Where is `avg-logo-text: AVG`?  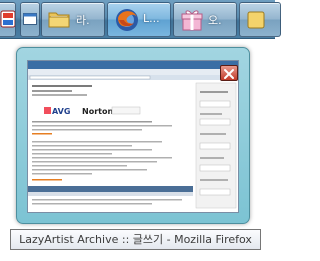 avg-logo-text: AVG is located at coordinates (61, 111).